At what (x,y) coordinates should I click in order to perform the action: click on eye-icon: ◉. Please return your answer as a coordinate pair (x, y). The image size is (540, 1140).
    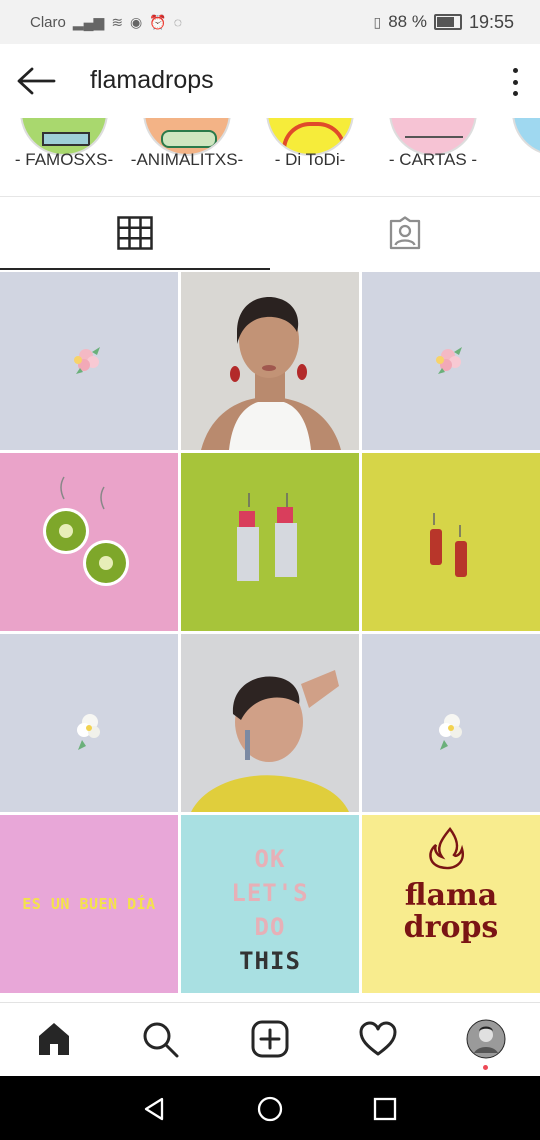
    Looking at the image, I should click on (136, 21).